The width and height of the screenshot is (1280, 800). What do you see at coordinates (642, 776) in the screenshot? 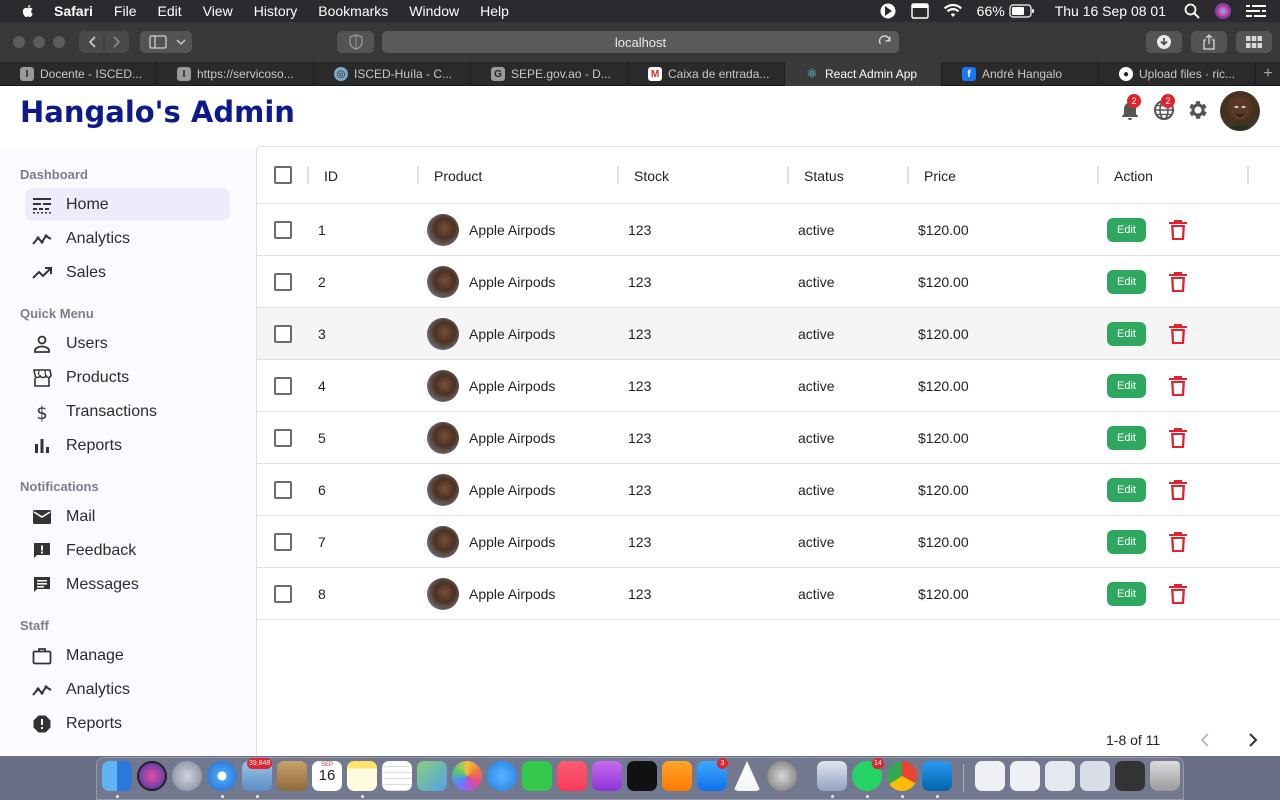
I see `apple-tv-icon` at bounding box center [642, 776].